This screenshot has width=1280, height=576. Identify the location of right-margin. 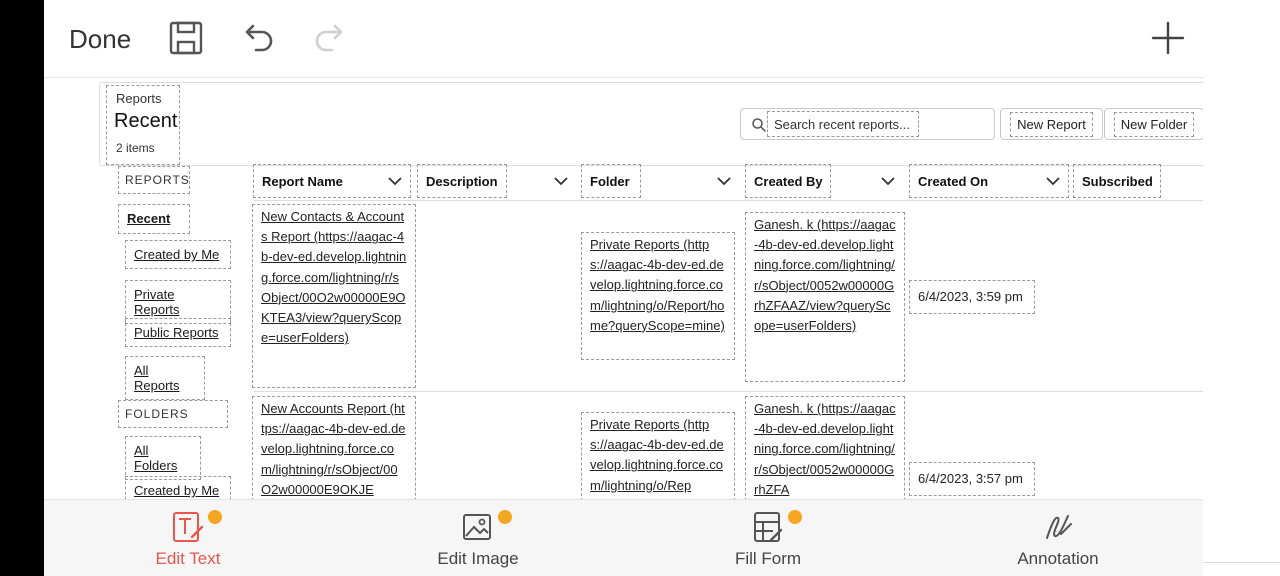
(1241, 288).